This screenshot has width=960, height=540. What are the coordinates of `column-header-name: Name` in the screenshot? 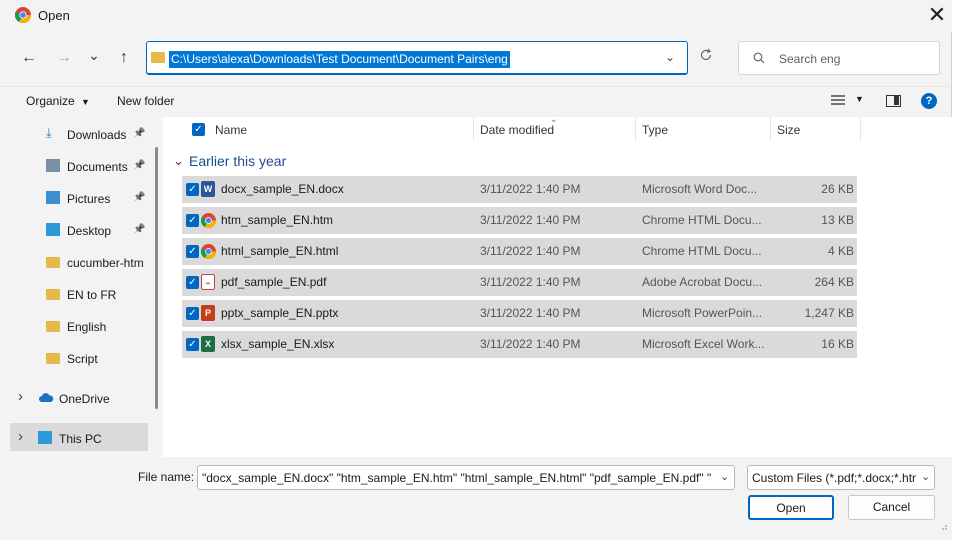 It's located at (231, 130).